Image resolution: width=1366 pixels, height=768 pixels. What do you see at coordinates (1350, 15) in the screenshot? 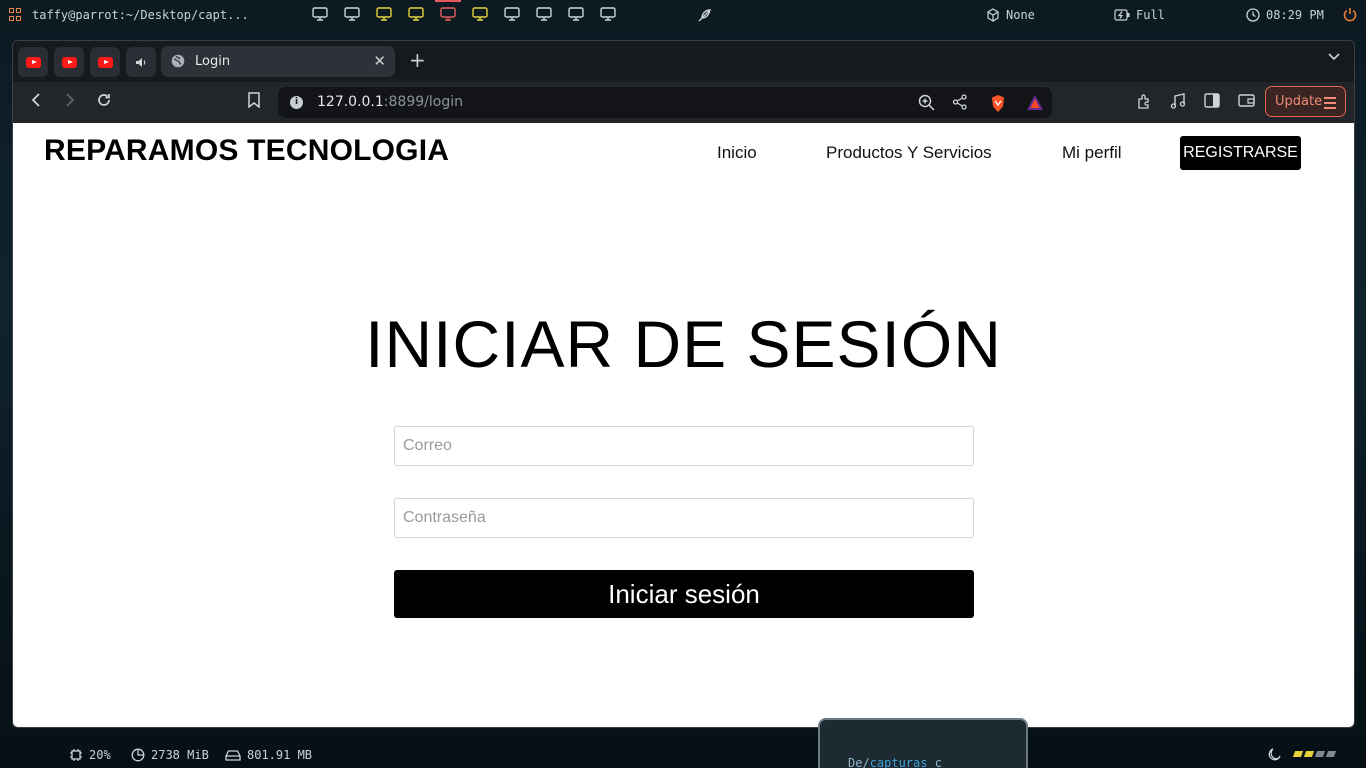
I see `power-icon` at bounding box center [1350, 15].